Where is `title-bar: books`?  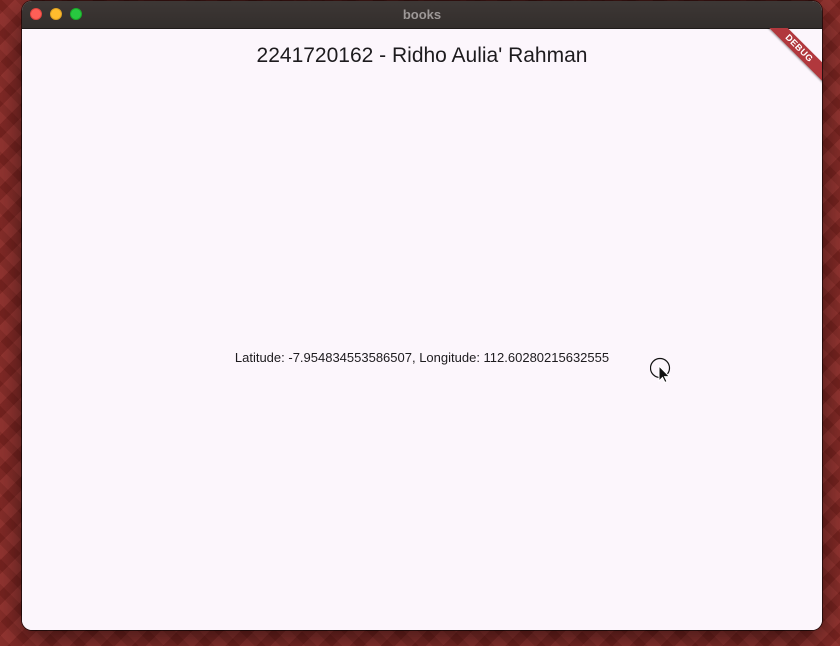 title-bar: books is located at coordinates (422, 15).